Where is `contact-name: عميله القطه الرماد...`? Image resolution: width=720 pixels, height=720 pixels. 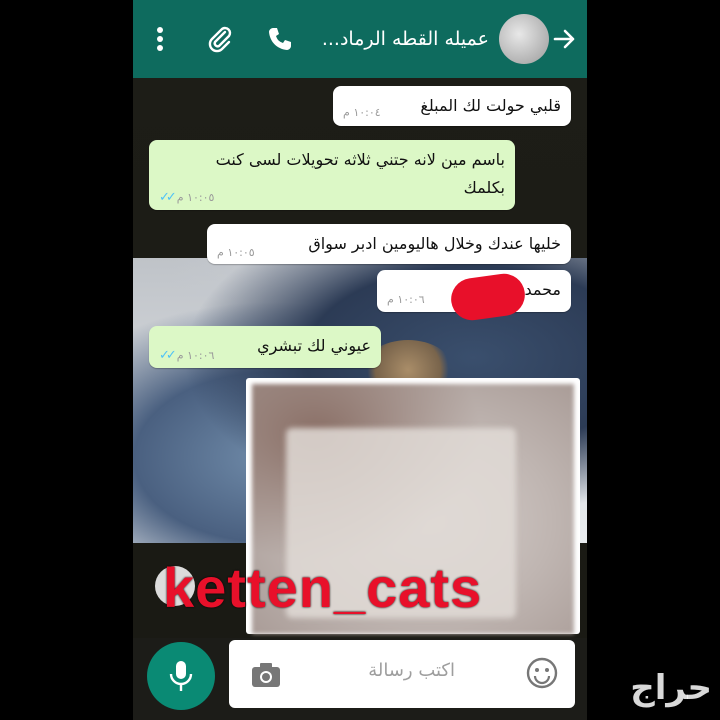 contact-name: عميله القطه الرماد... is located at coordinates (404, 39).